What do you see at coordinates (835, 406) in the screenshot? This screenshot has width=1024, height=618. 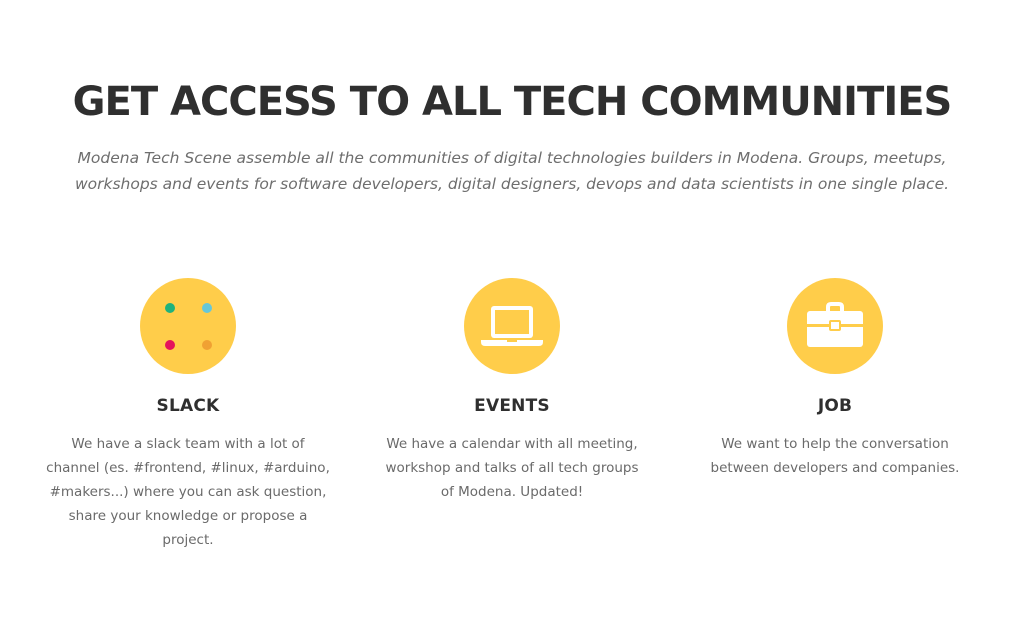 I see `feature-title: JOB` at bounding box center [835, 406].